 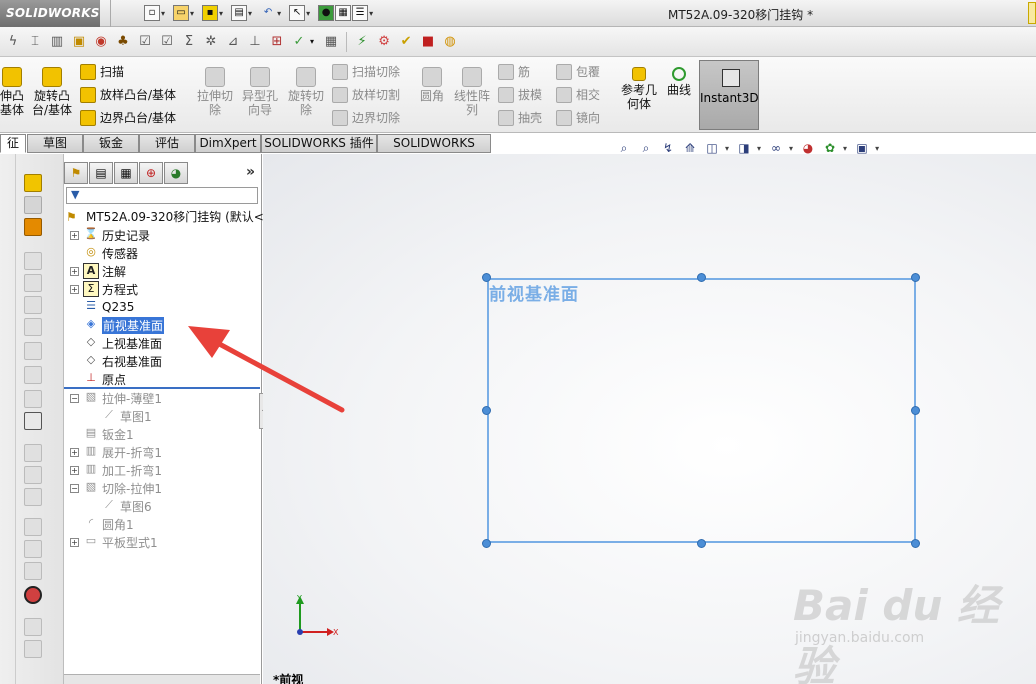 What do you see at coordinates (486, 410) in the screenshot?
I see `plane-handle-mid-left` at bounding box center [486, 410].